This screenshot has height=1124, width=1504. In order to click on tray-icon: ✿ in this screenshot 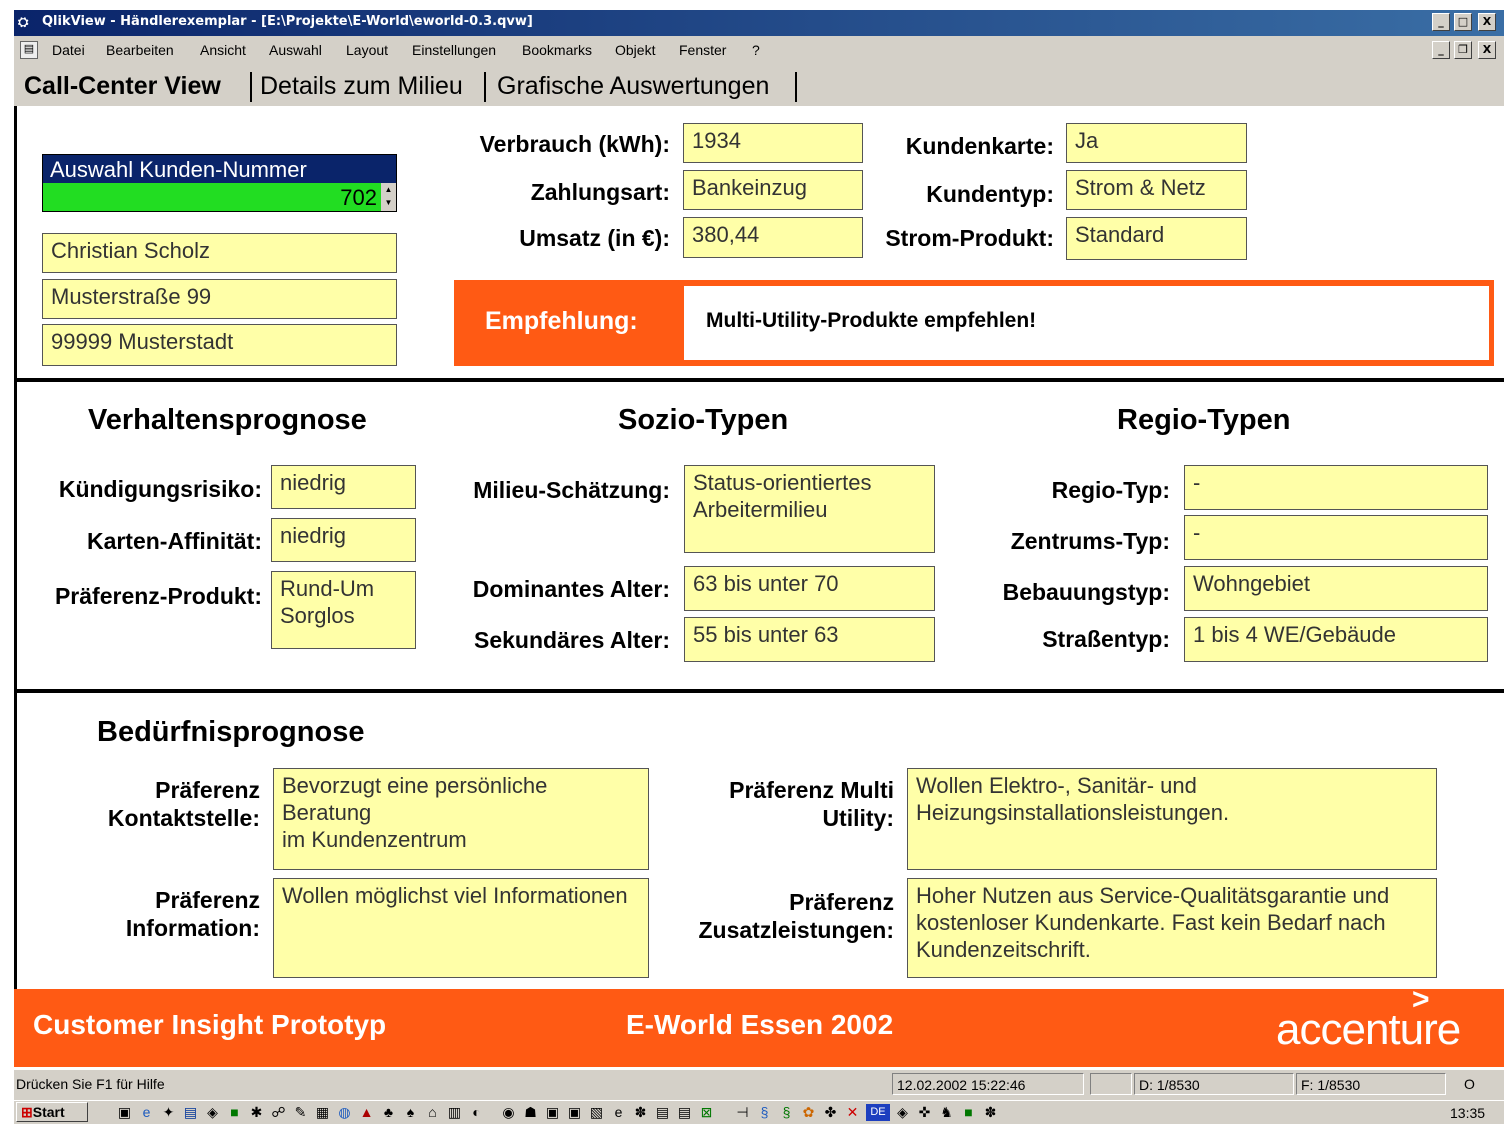, I will do `click(808, 1112)`.